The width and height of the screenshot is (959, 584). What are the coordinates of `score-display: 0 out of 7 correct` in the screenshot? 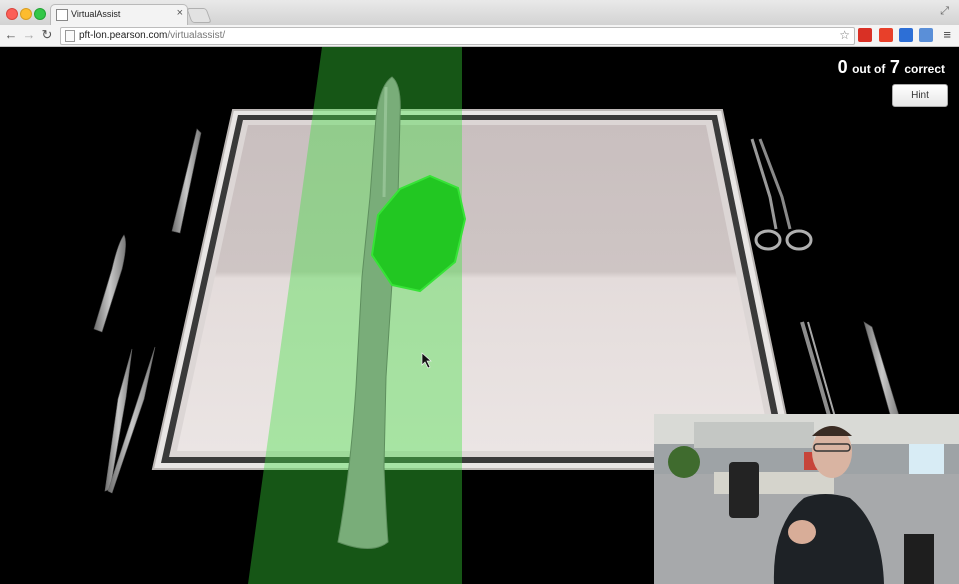 It's located at (891, 67).